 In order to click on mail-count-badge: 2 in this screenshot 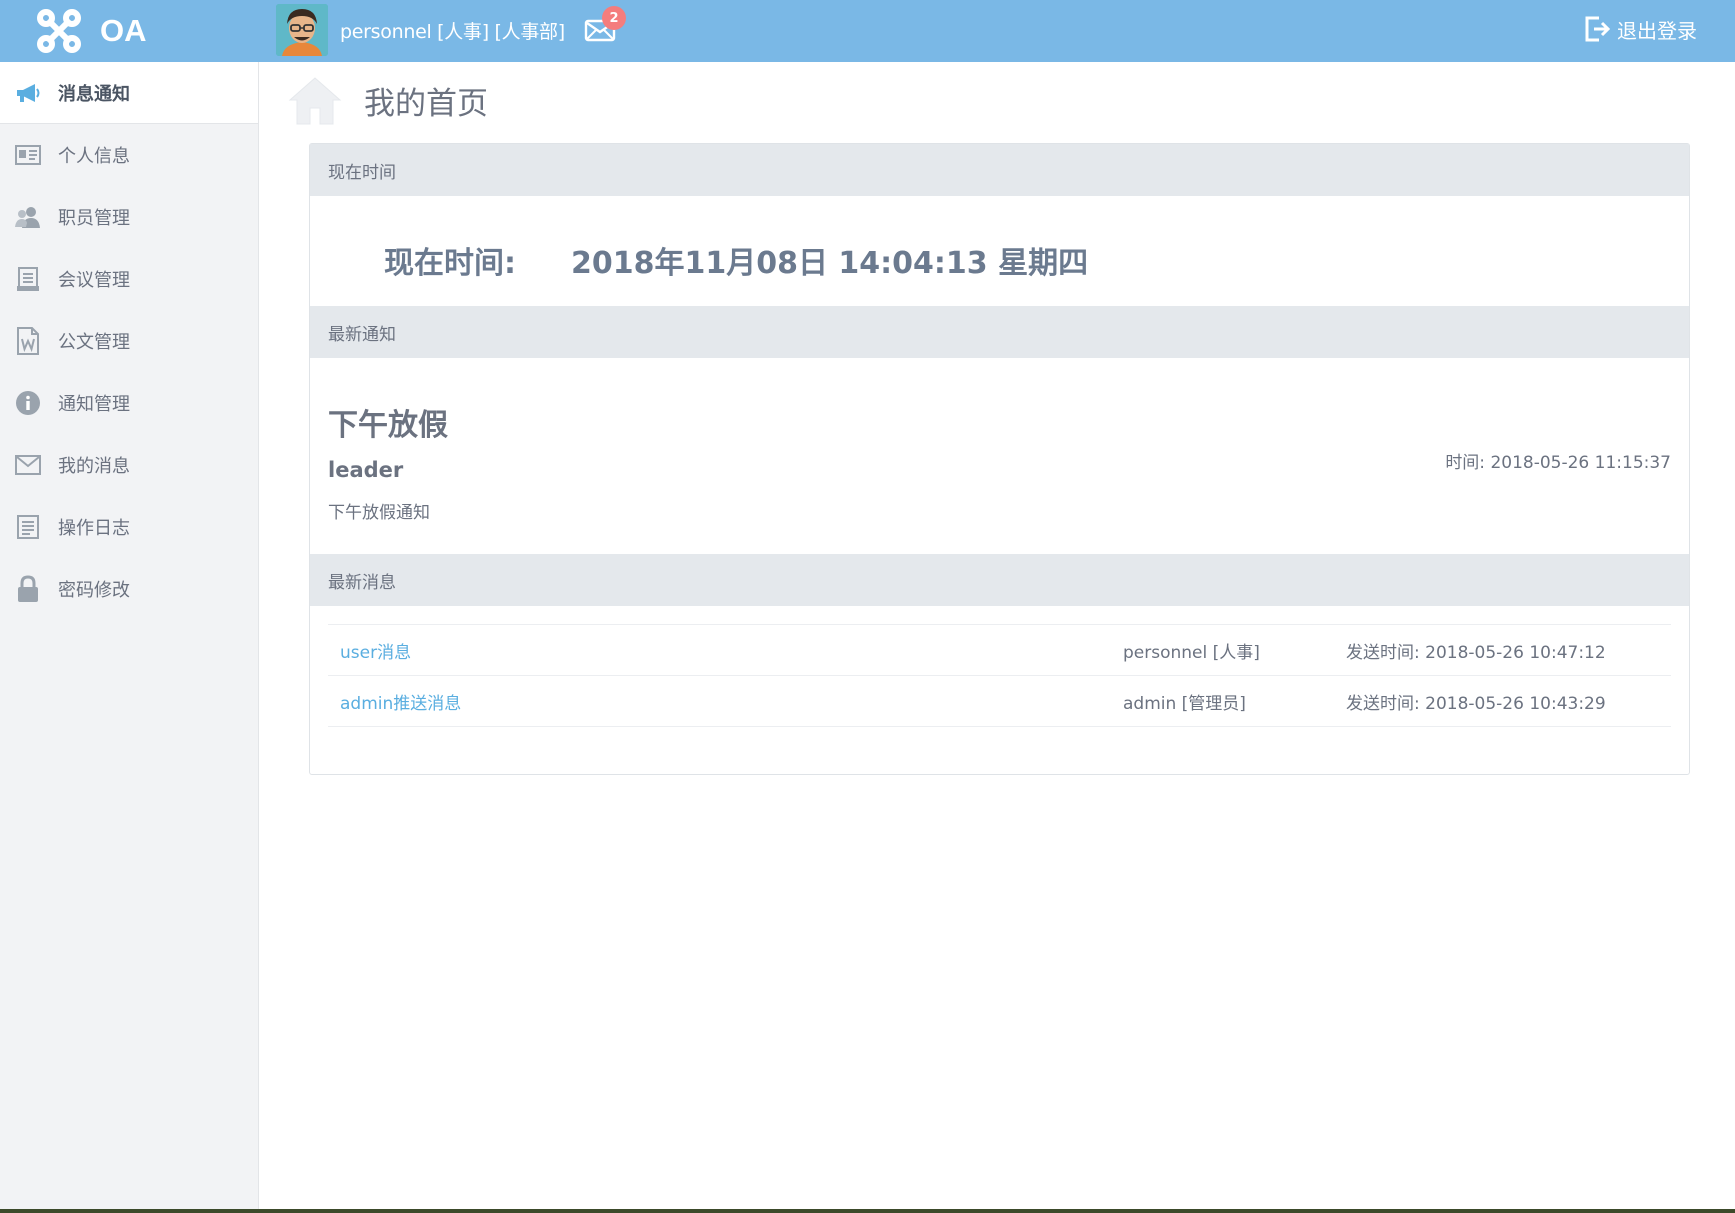, I will do `click(614, 18)`.